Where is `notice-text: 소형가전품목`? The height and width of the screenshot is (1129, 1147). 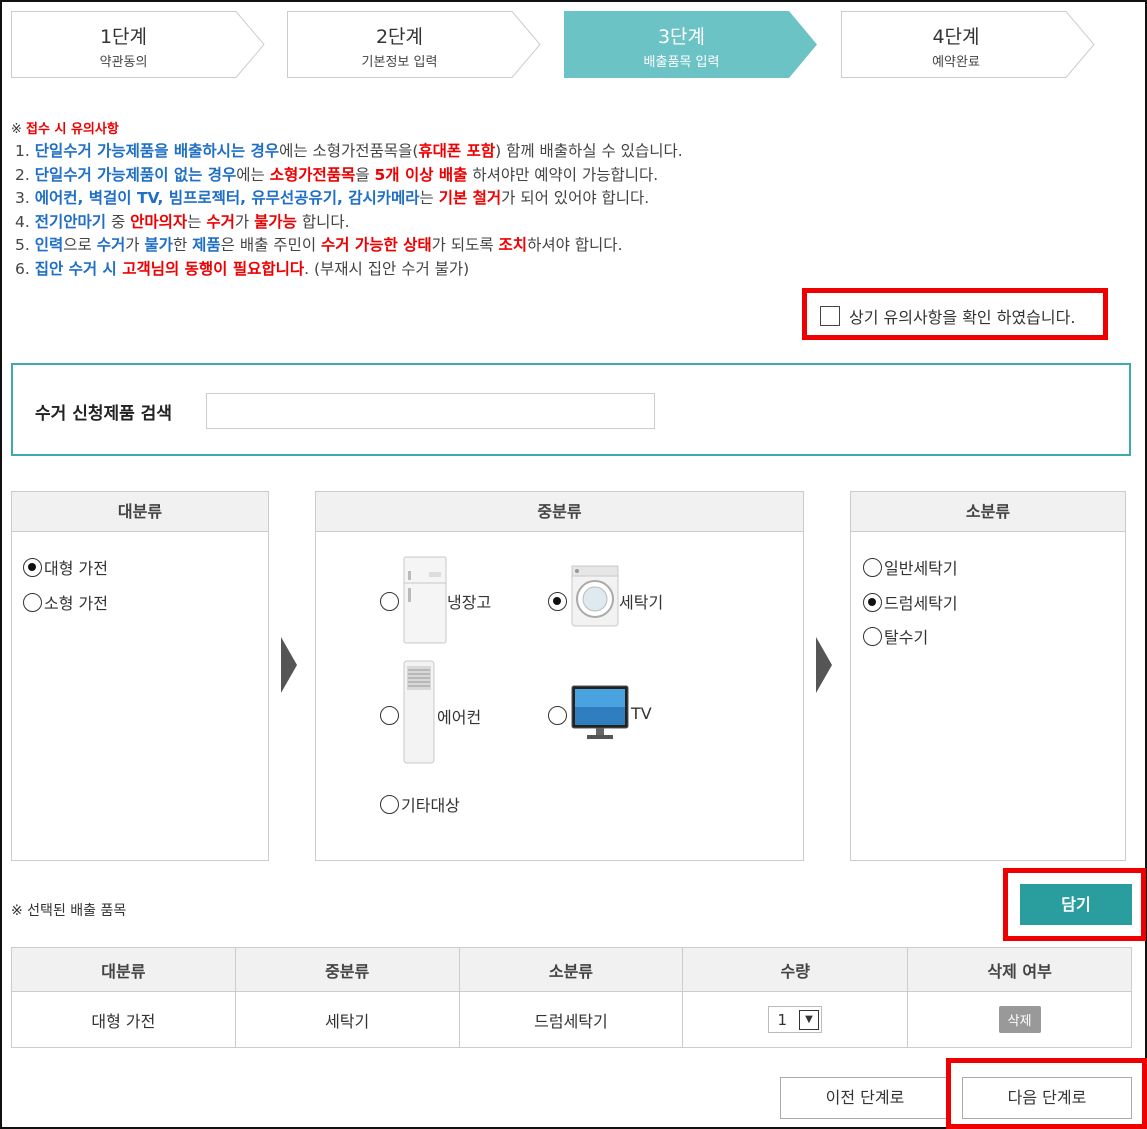
notice-text: 소형가전품목 is located at coordinates (312, 174).